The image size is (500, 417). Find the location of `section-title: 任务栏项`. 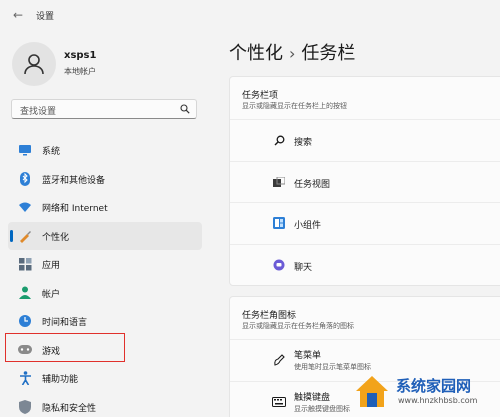

section-title: 任务栏项 is located at coordinates (260, 96).